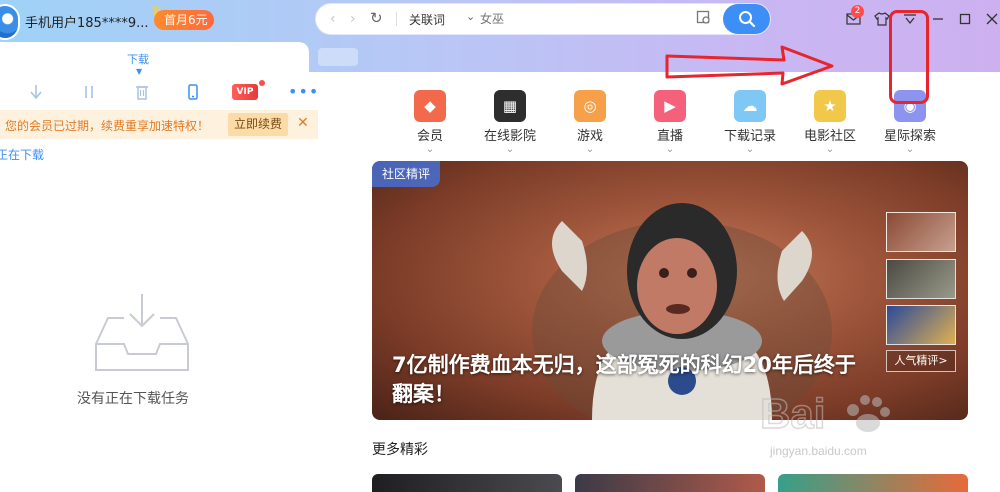 The width and height of the screenshot is (1000, 492). What do you see at coordinates (396, 19) in the screenshot?
I see `divider` at bounding box center [396, 19].